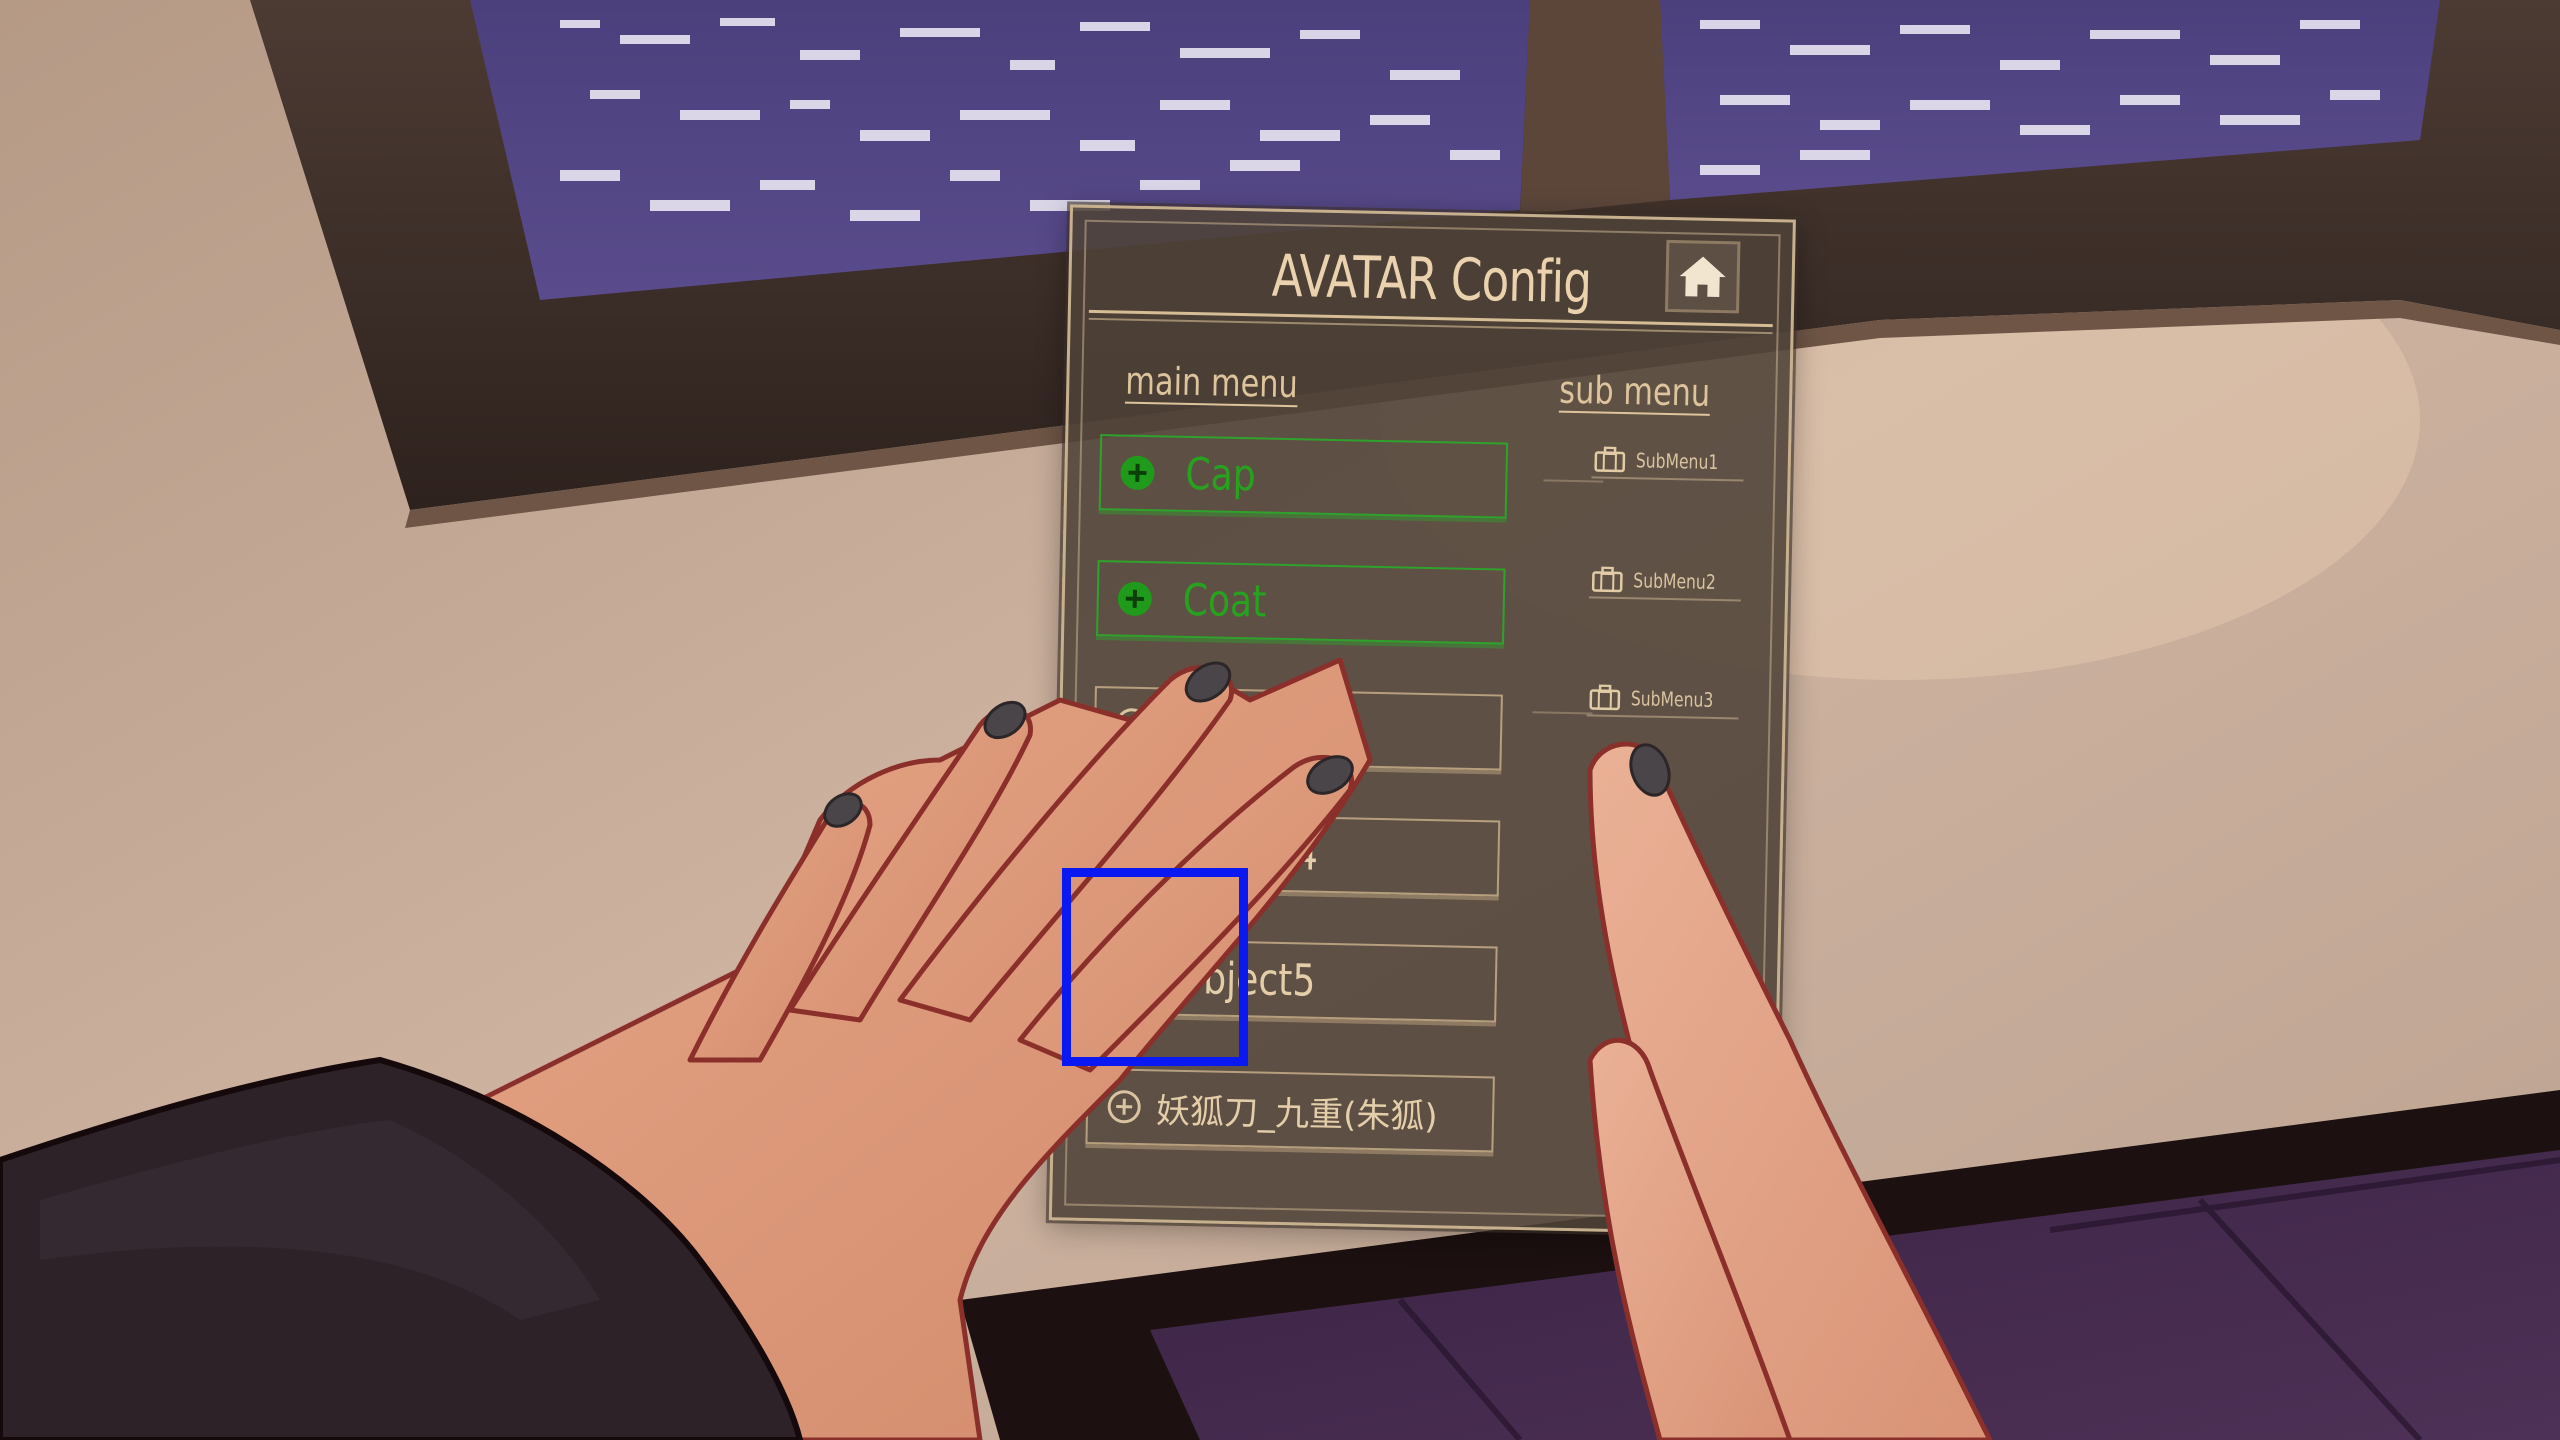 This screenshot has height=1440, width=2560. Describe the element at coordinates (1431, 279) in the screenshot. I see `panel-title: AVATAR Config` at that location.